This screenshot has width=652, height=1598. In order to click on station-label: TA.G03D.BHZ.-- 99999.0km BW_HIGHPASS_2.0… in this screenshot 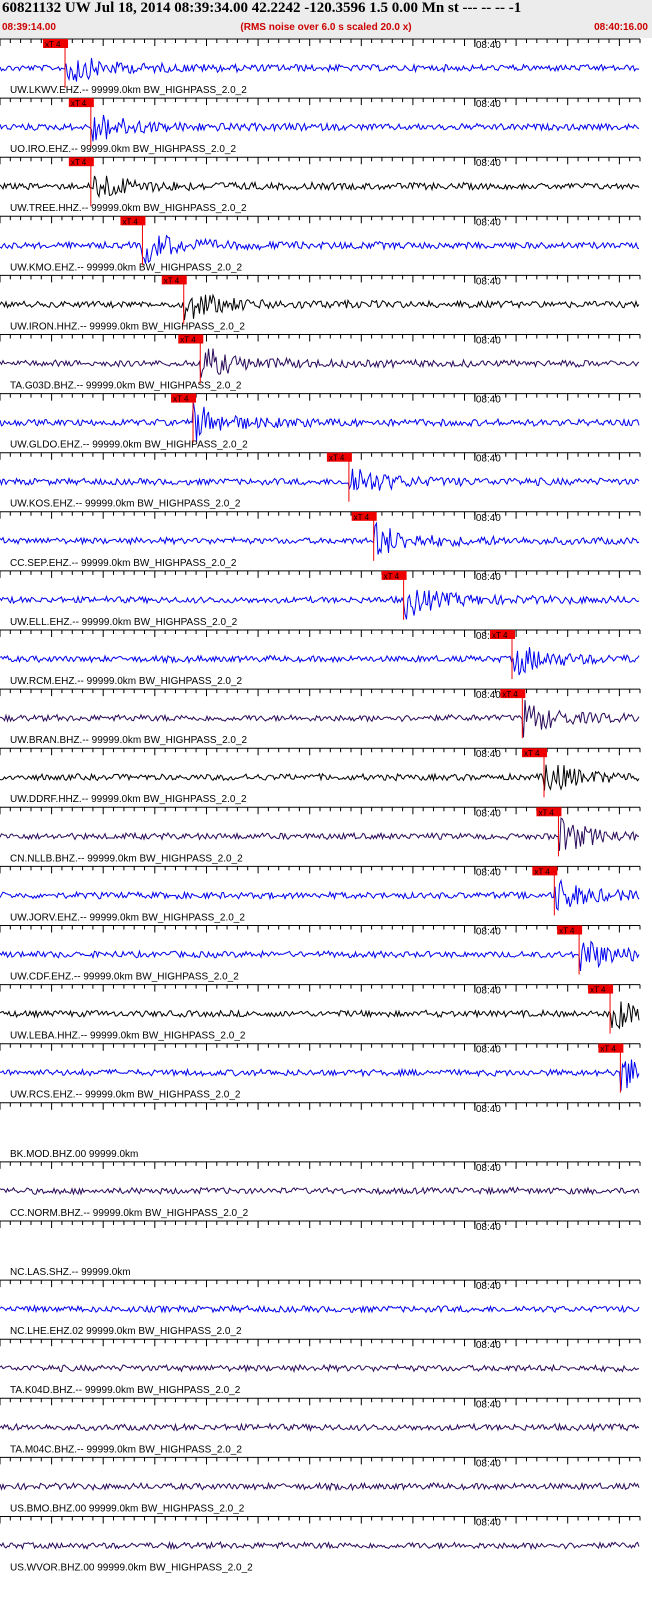, I will do `click(126, 386)`.